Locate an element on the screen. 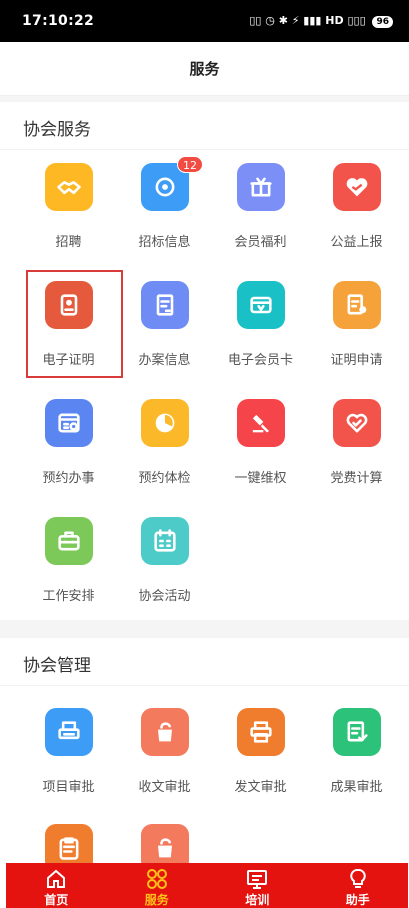 Image resolution: width=409 pixels, height=908 pixels. service-label: 预约体检 is located at coordinates (164, 478).